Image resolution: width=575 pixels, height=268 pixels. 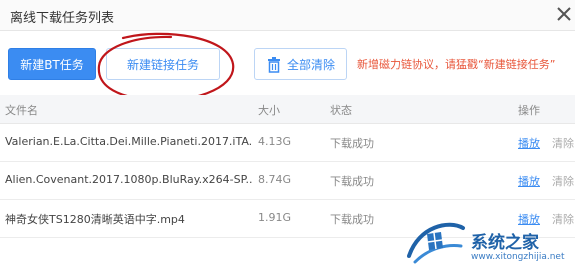 What do you see at coordinates (564, 14) in the screenshot?
I see `close-icon` at bounding box center [564, 14].